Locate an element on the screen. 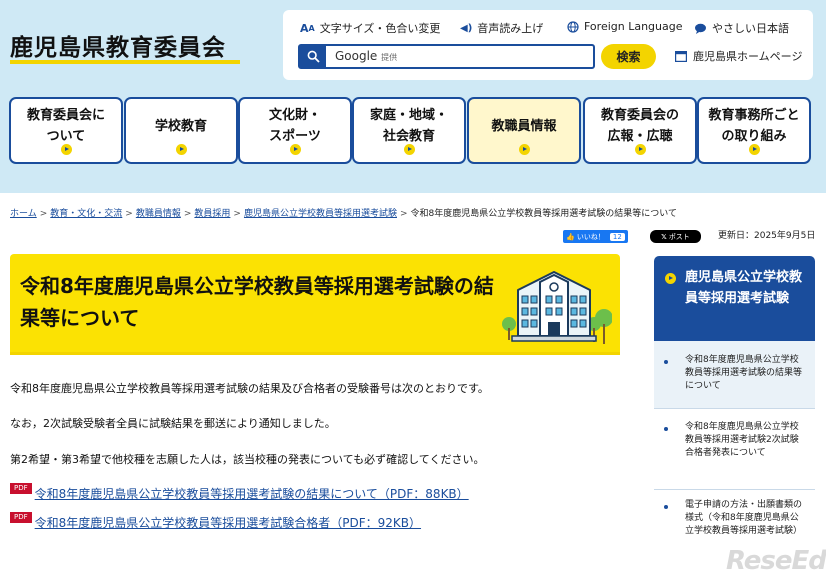 Image resolution: width=826 pixels, height=578 pixels. school-building-illustration is located at coordinates (557, 307).